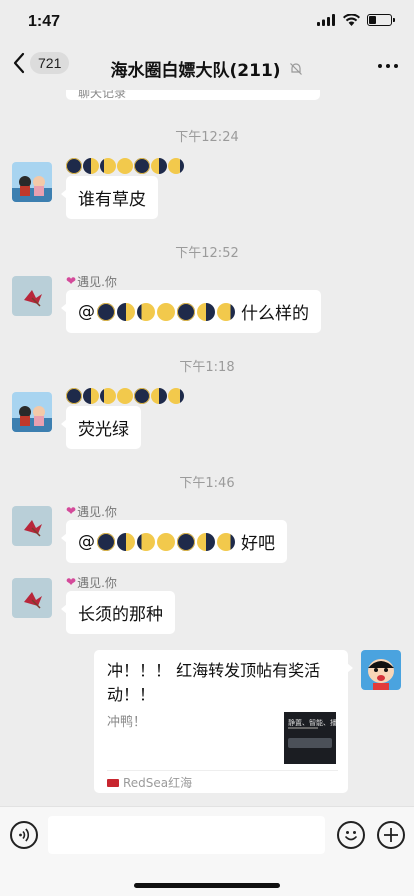  I want to click on nav-bar: 721 海水圈白嫖大队(211), so click(207, 67).